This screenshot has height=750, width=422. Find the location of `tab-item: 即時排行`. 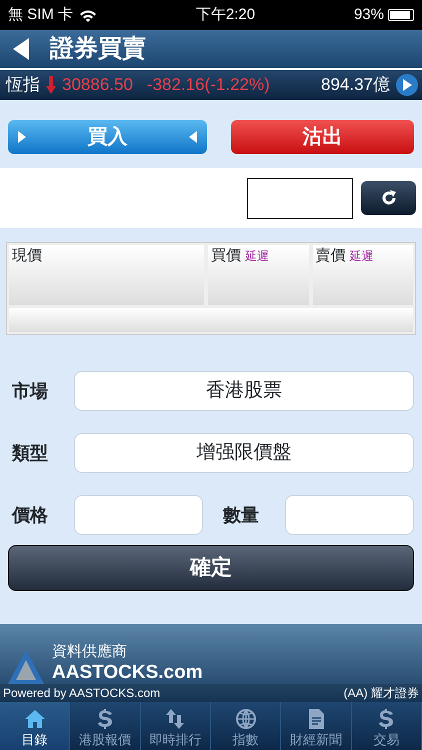

tab-item: 即時排行 is located at coordinates (175, 726).